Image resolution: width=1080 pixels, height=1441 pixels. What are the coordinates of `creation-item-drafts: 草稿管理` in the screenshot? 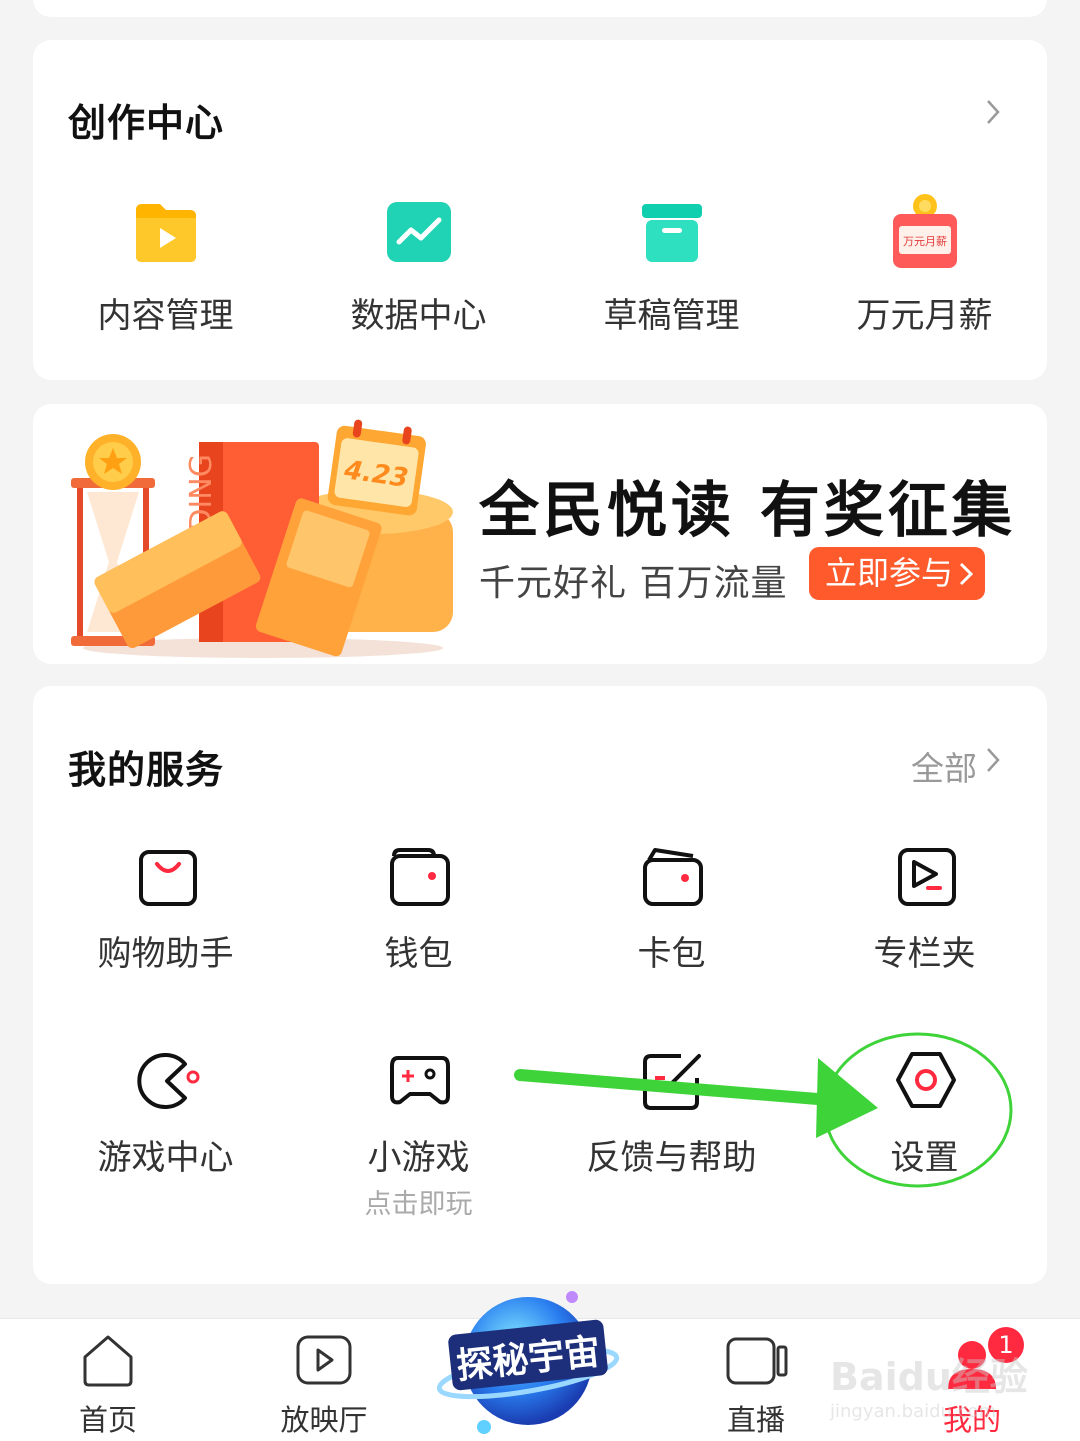 It's located at (671, 285).